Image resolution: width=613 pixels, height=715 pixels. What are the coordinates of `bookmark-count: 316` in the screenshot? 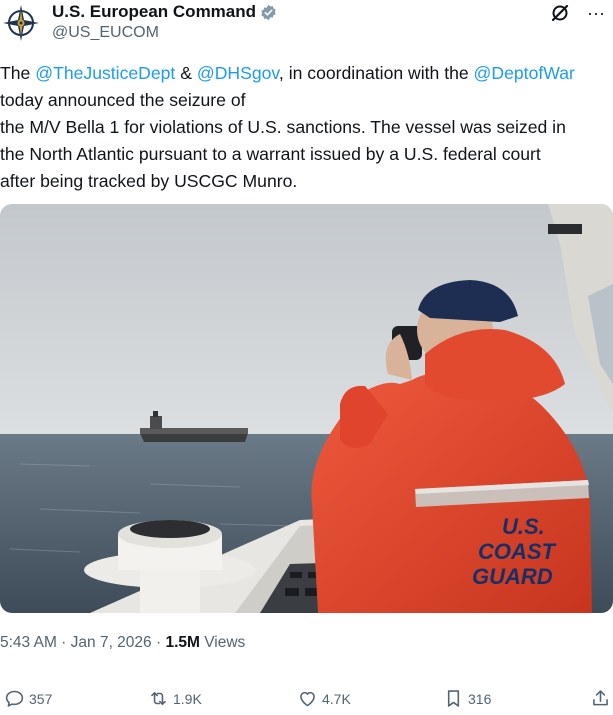 It's located at (480, 698).